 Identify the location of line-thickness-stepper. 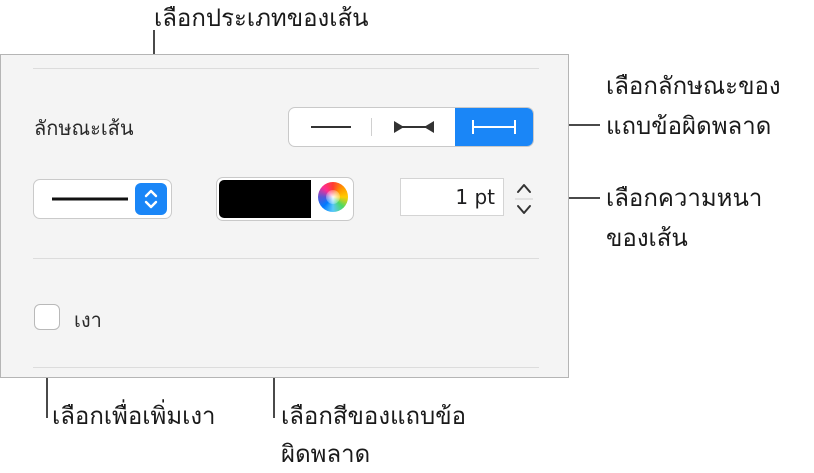
(524, 199).